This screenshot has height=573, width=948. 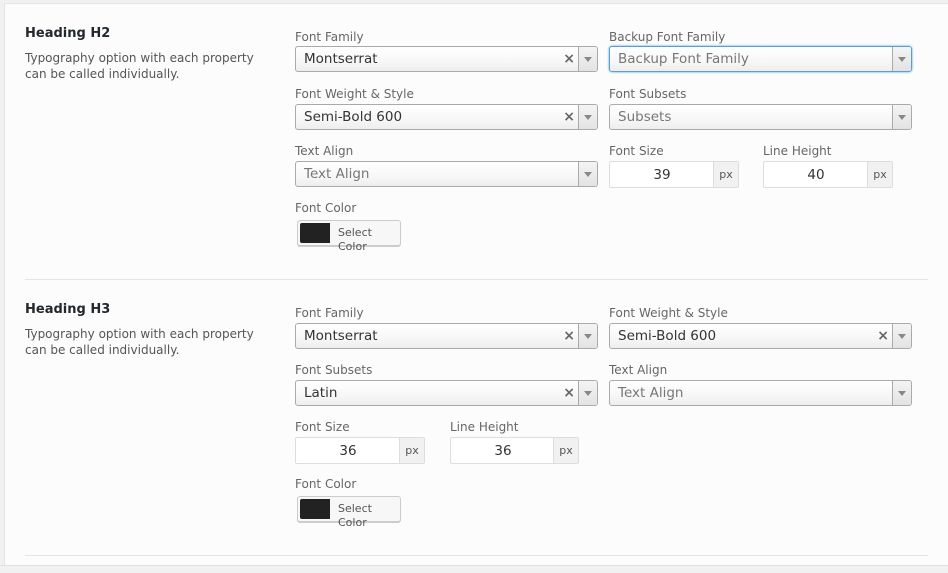 I want to click on line-height-value: 36, so click(x=503, y=451).